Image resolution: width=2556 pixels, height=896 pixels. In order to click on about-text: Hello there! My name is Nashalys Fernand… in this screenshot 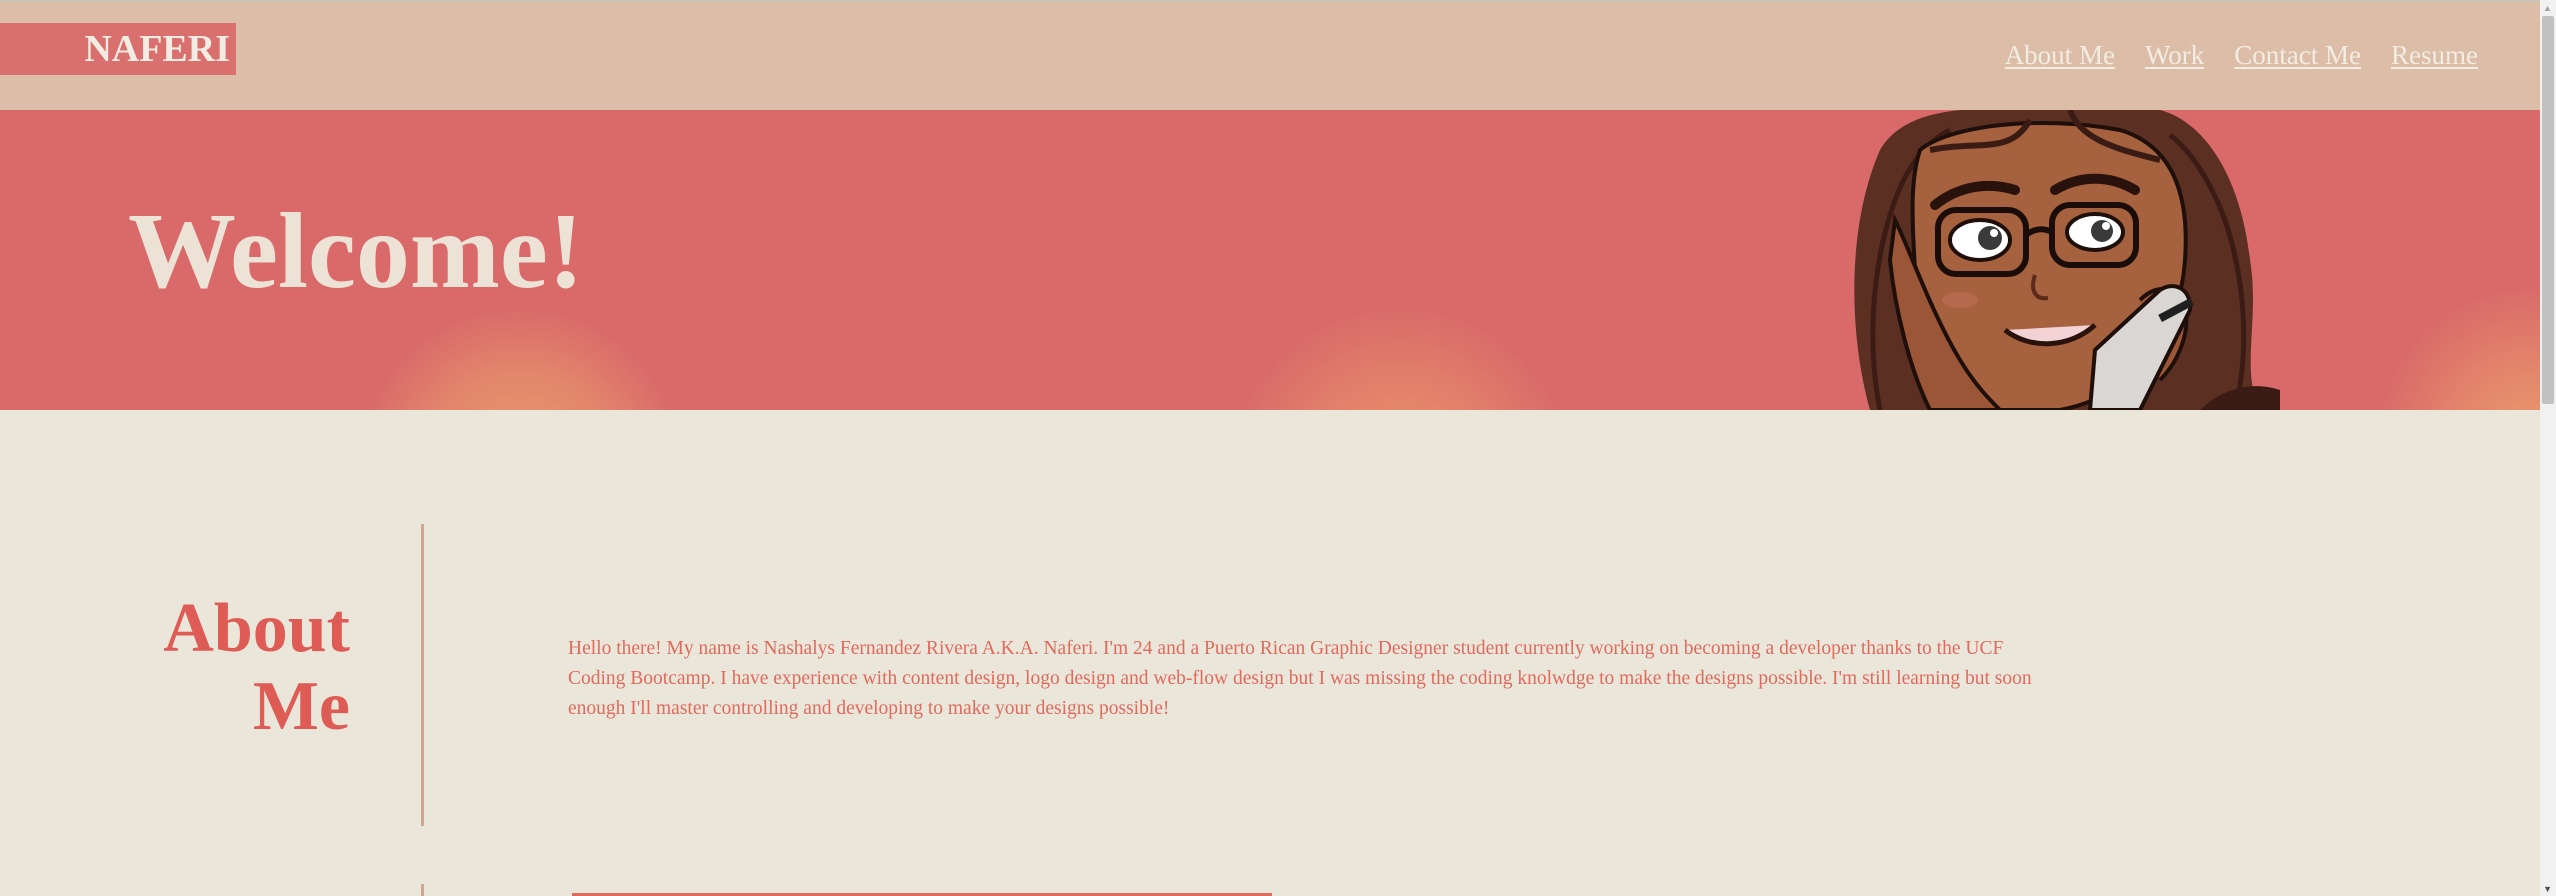, I will do `click(1300, 678)`.